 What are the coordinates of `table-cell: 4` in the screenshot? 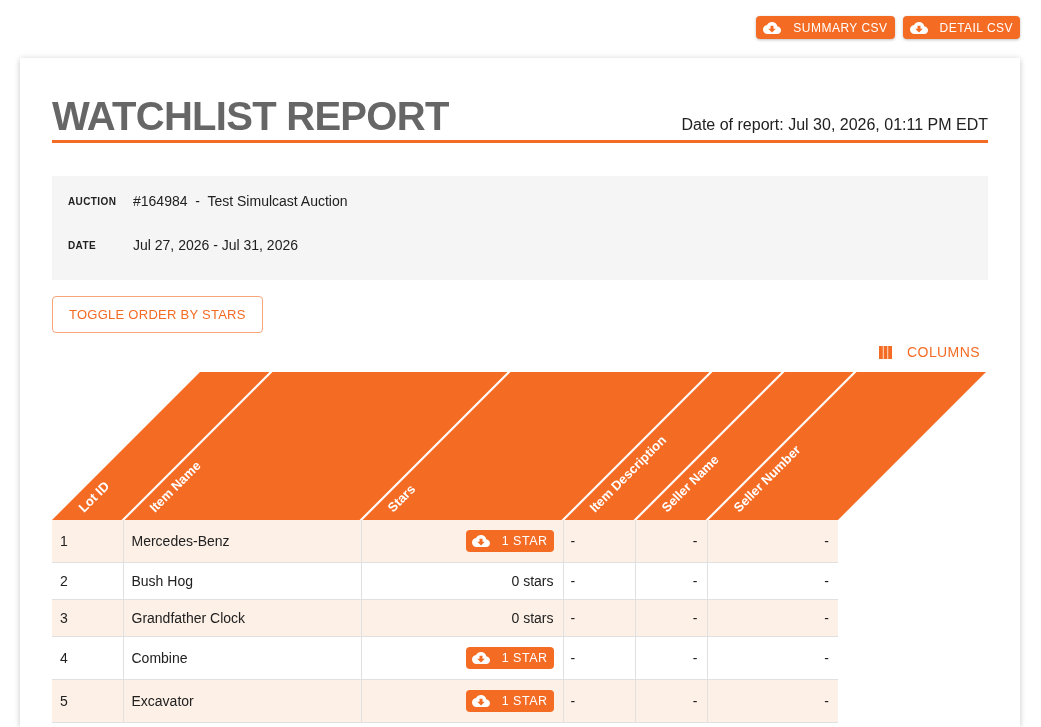 It's located at (87, 658).